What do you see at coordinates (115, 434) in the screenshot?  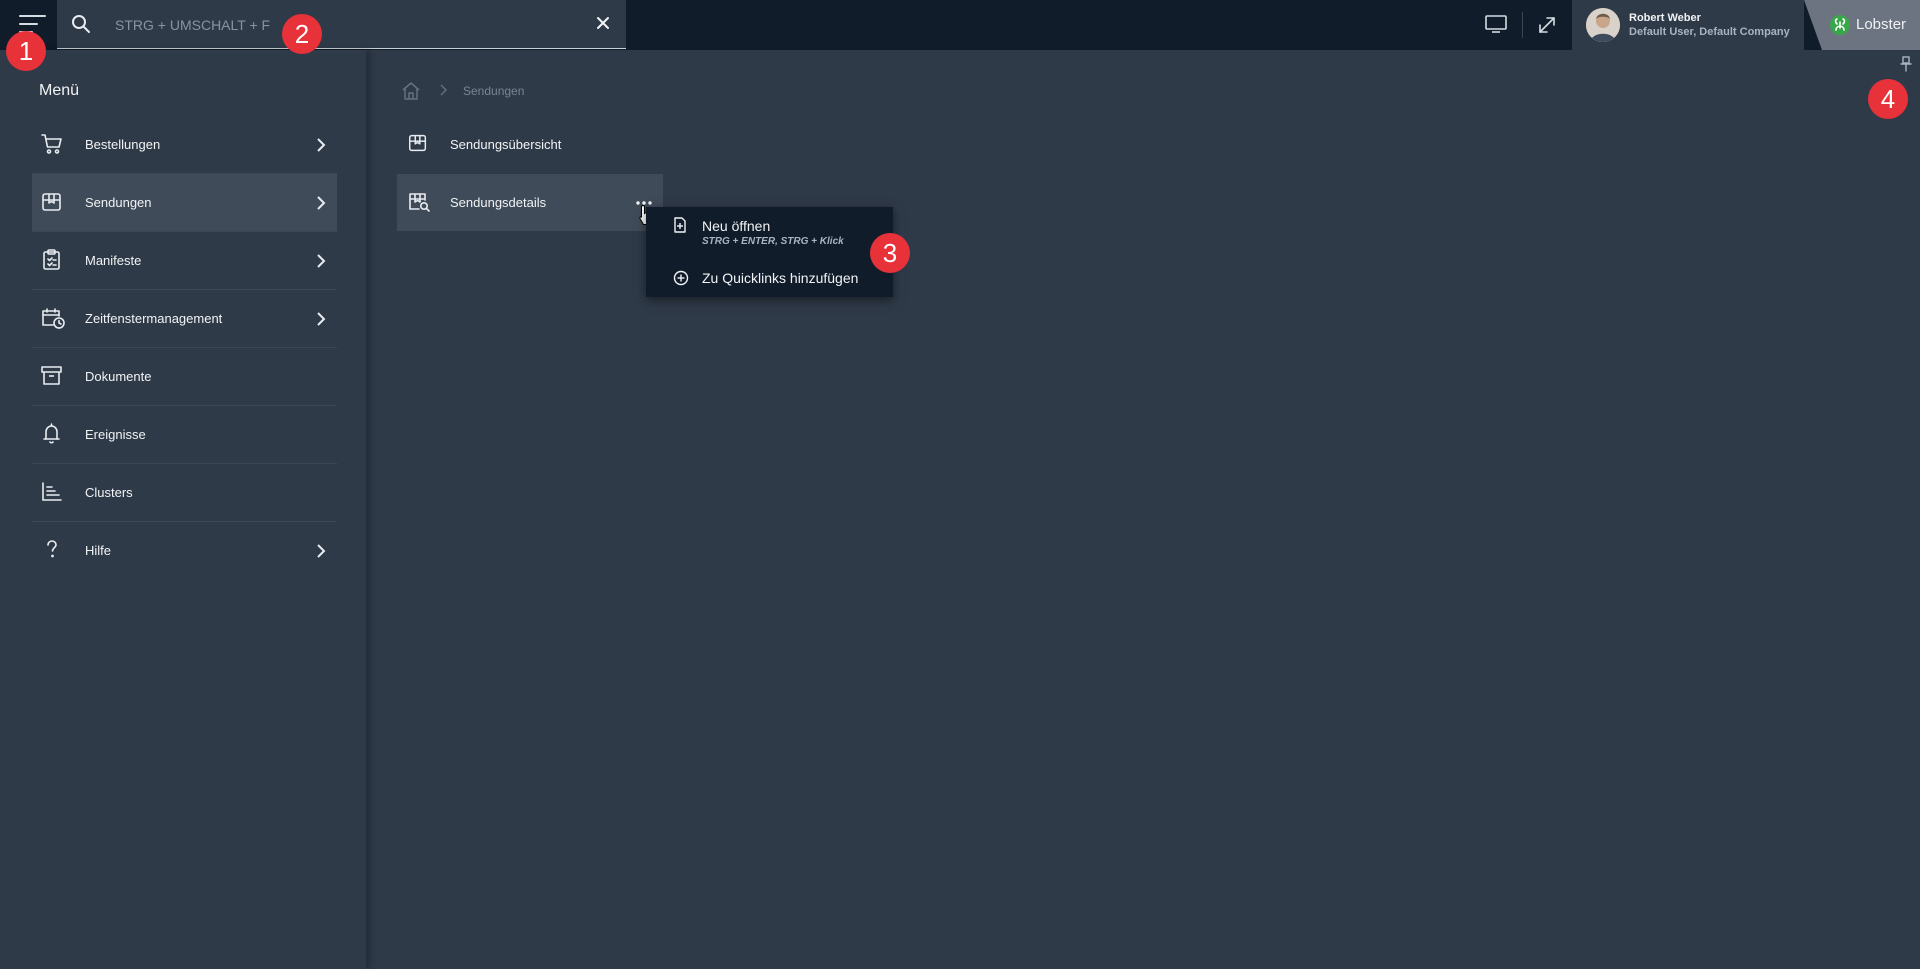 I see `sidebar-item-label: Ereignisse` at bounding box center [115, 434].